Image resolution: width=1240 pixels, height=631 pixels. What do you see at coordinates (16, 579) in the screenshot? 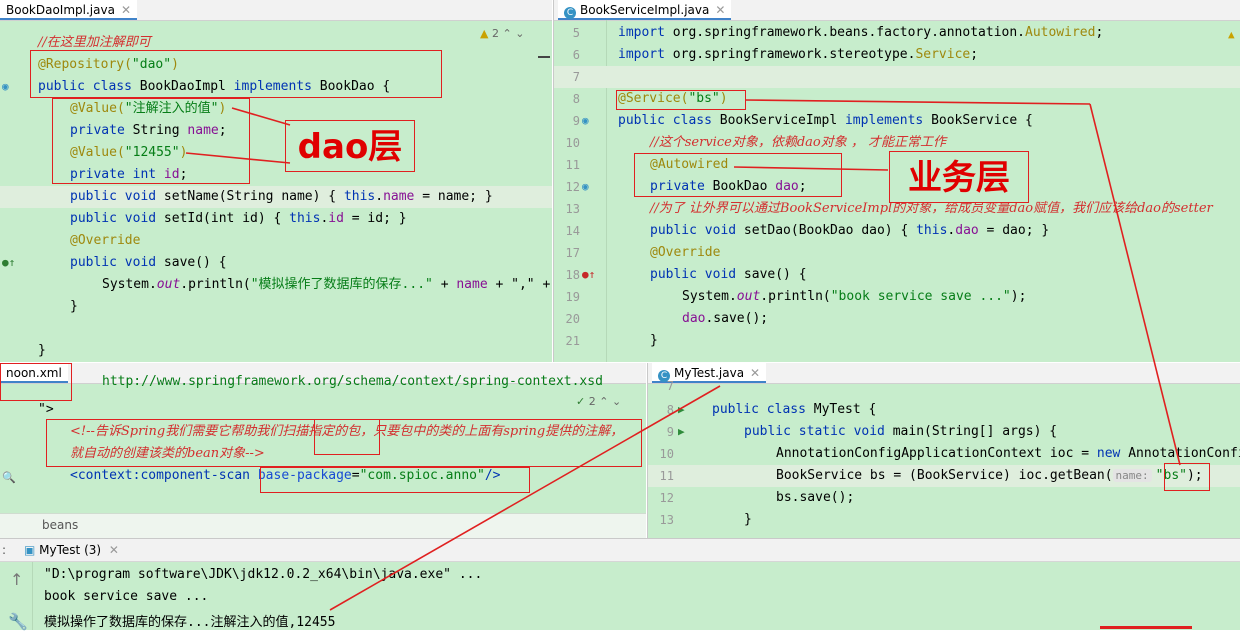
I see `arrow-up-icon: ↑` at bounding box center [16, 579].